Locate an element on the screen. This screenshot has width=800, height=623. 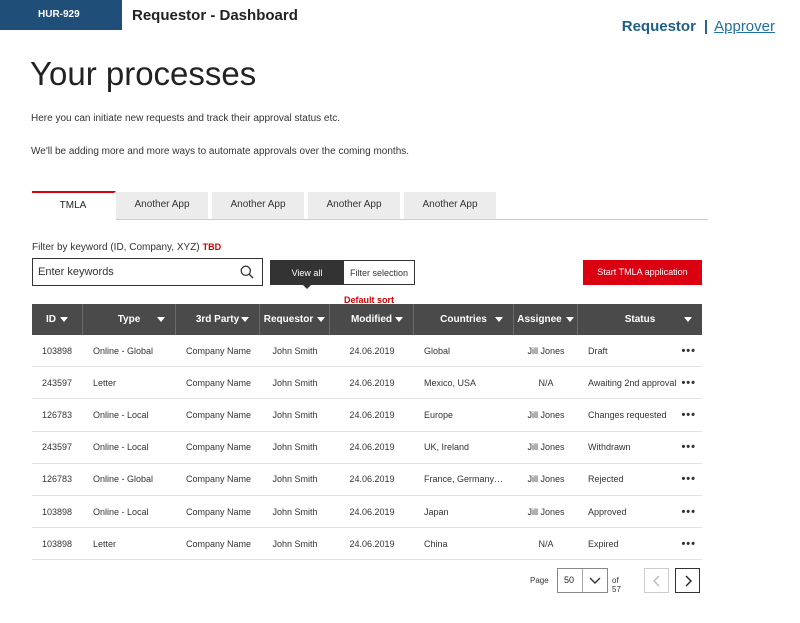
page-title: Your processes is located at coordinates (143, 73).